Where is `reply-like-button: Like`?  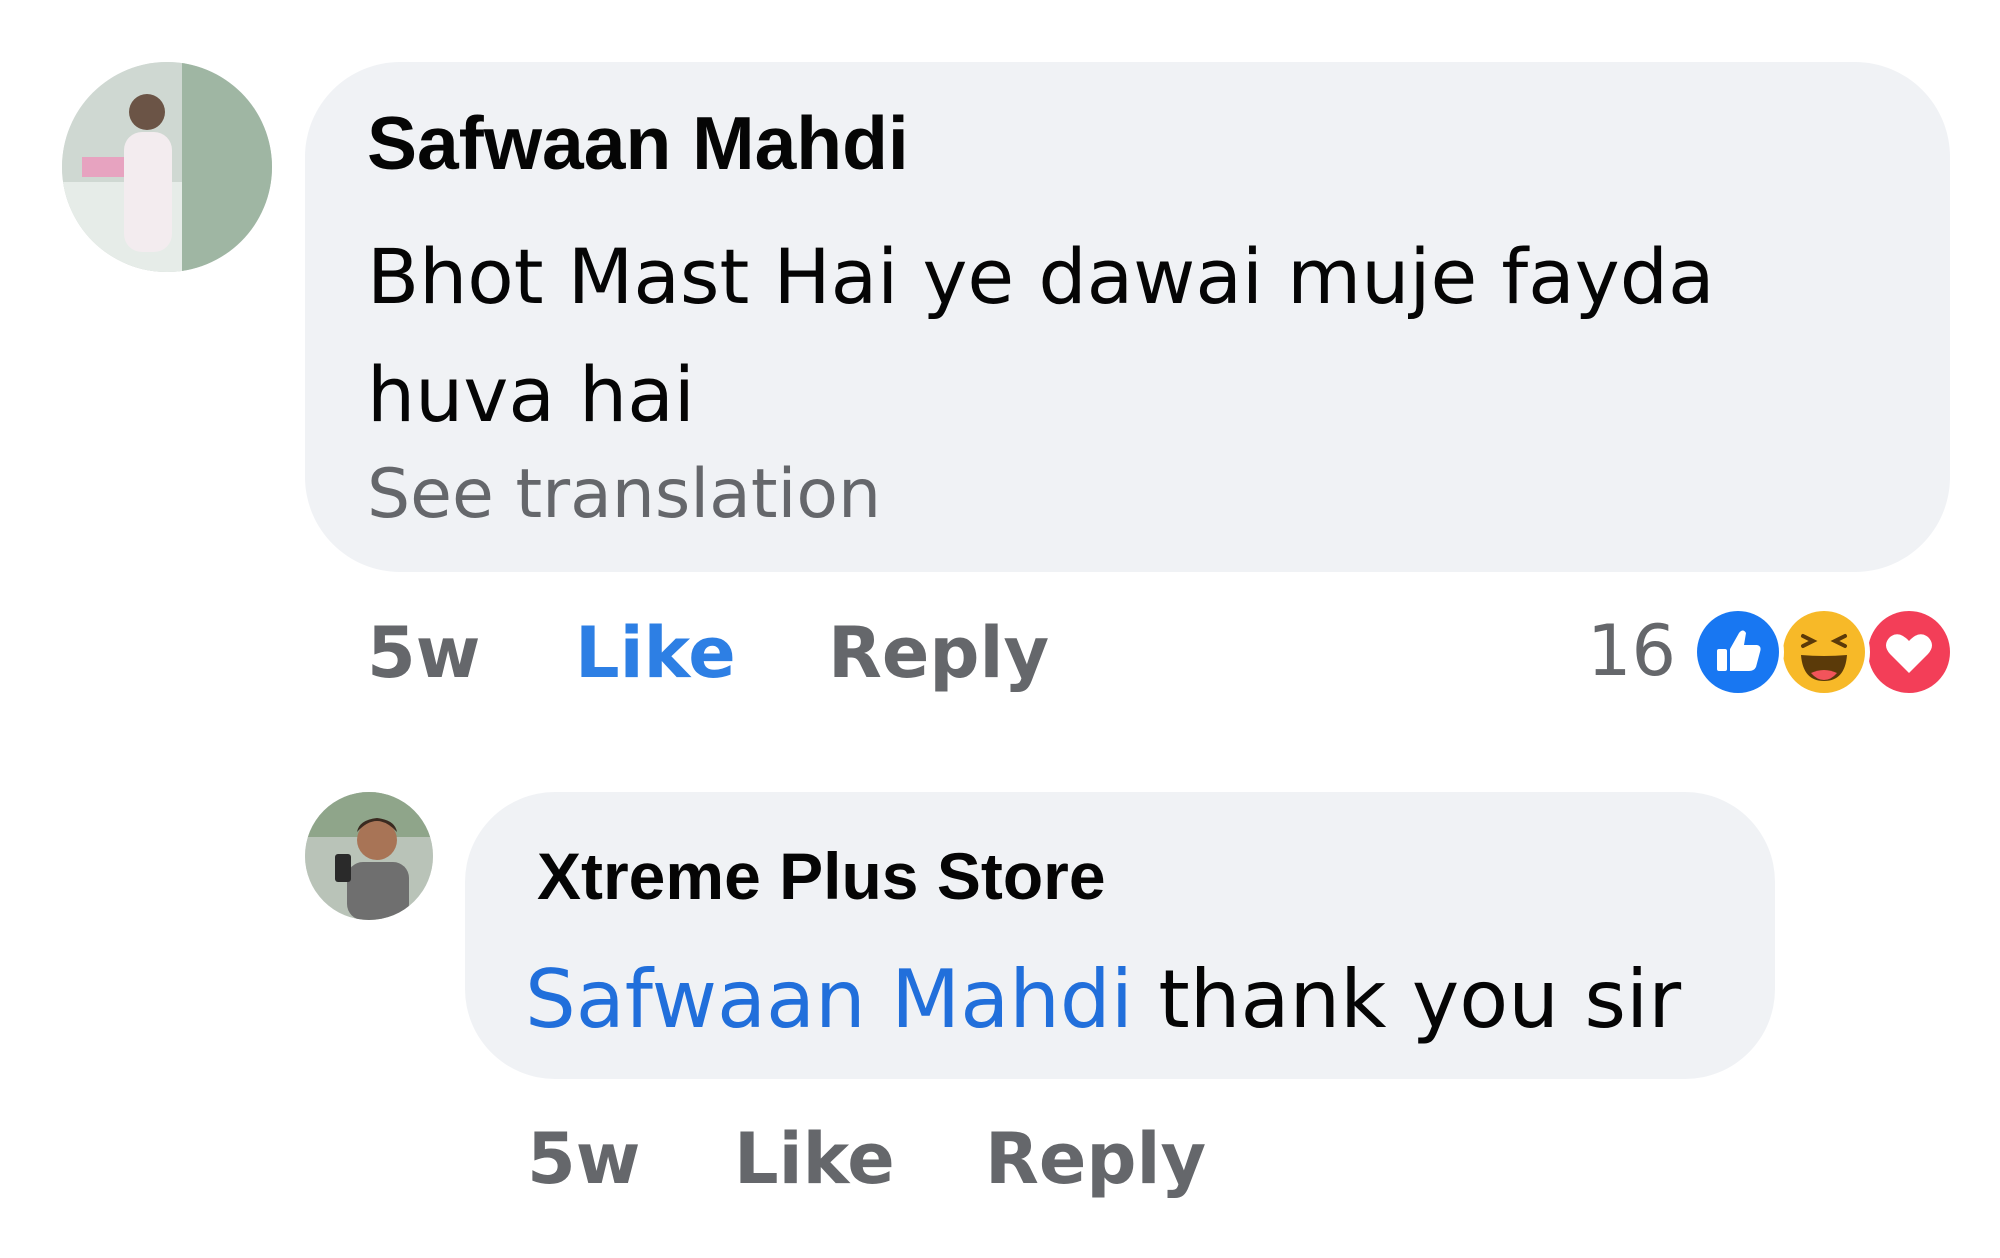 reply-like-button: Like is located at coordinates (814, 1159).